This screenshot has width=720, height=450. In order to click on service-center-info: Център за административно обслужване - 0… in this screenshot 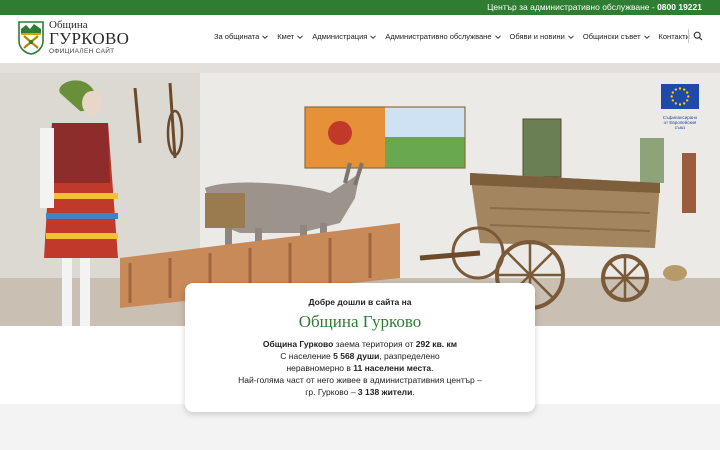, I will do `click(594, 7)`.